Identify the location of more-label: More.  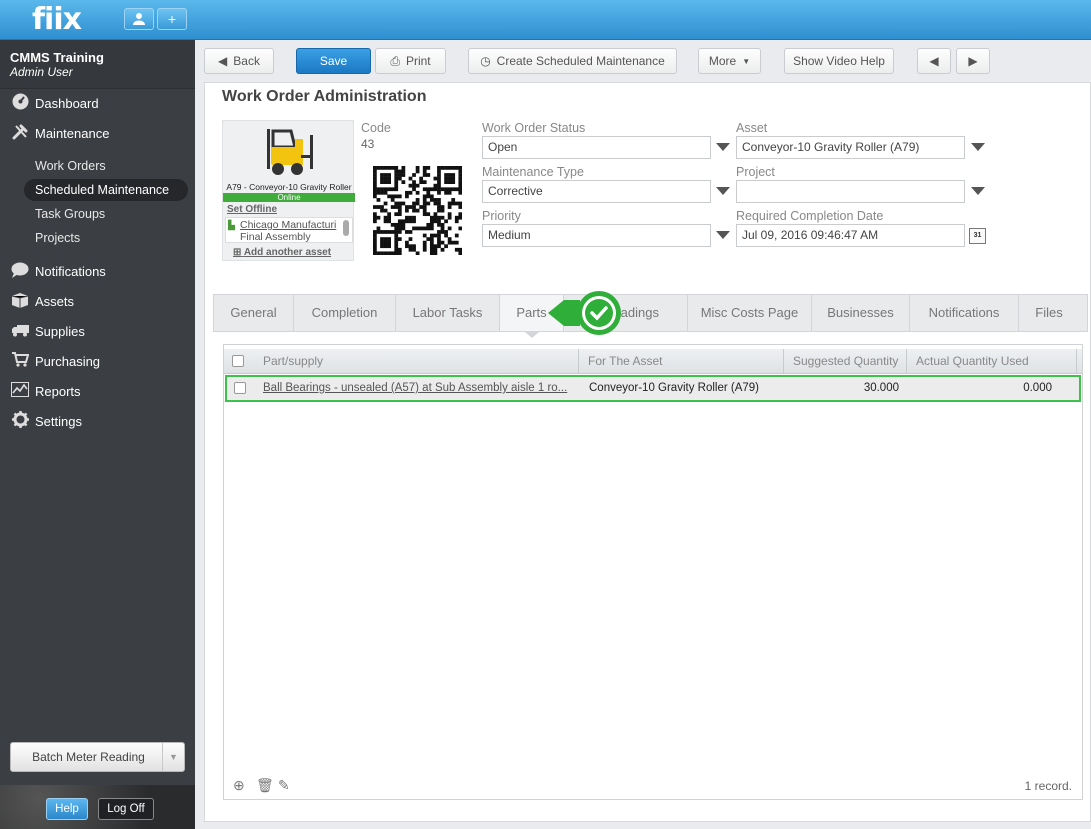
(722, 61).